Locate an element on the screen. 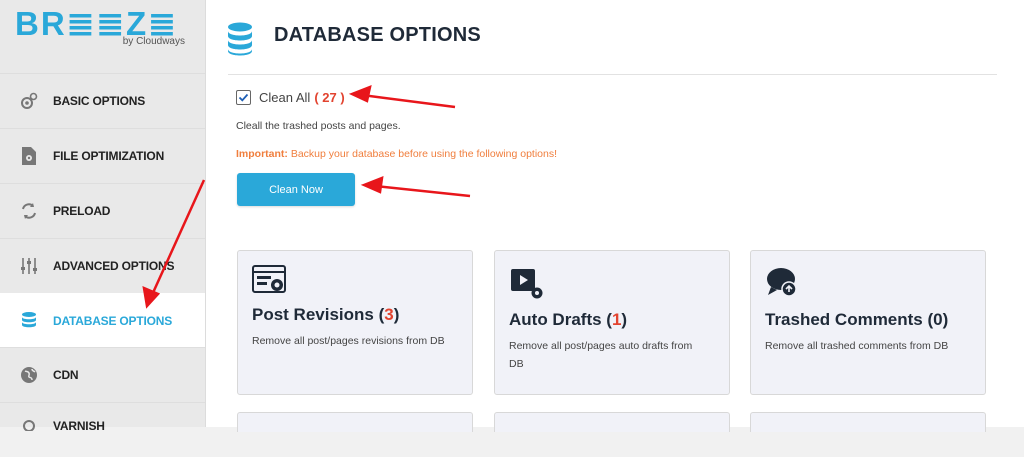 The image size is (1024, 457). file-icon is located at coordinates (29, 156).